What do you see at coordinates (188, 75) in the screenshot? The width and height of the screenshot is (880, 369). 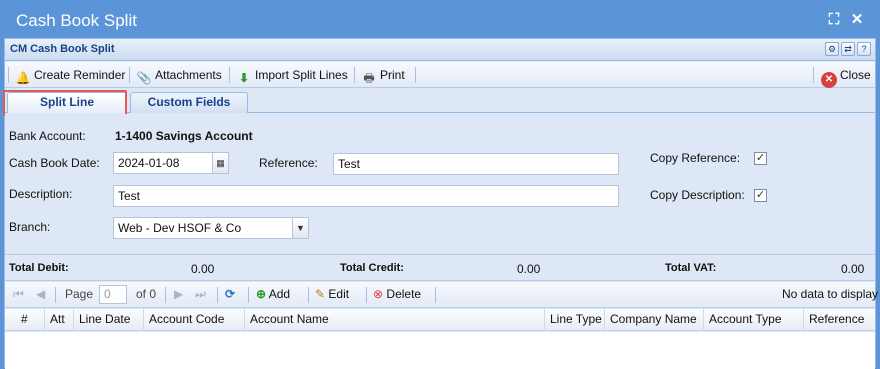 I see `attachments-label: Attachments` at bounding box center [188, 75].